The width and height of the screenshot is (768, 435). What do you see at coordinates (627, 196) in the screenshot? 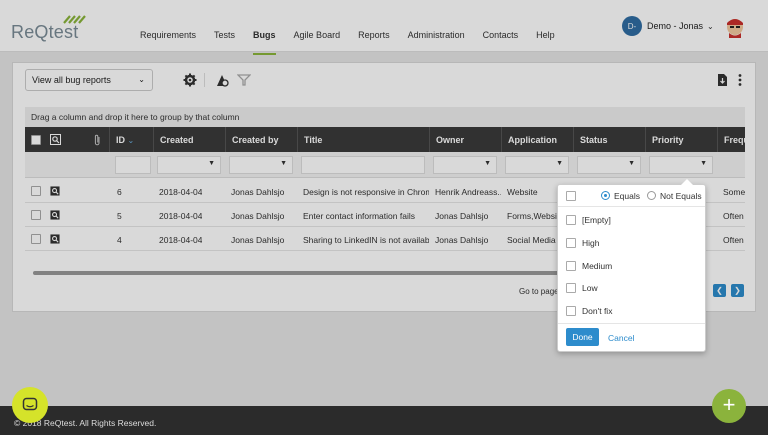
I see `equals-label: Equals` at bounding box center [627, 196].